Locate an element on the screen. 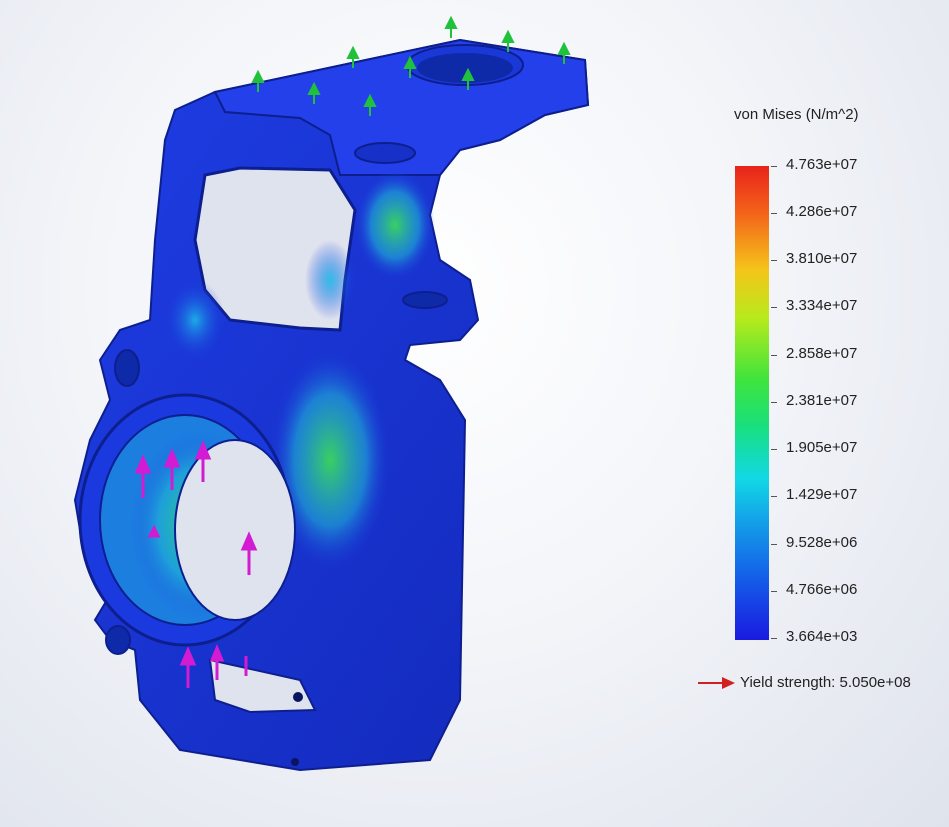 Image resolution: width=949 pixels, height=827 pixels. yield-strength-row: Yield strength: 5.050e+08 is located at coordinates (804, 682).